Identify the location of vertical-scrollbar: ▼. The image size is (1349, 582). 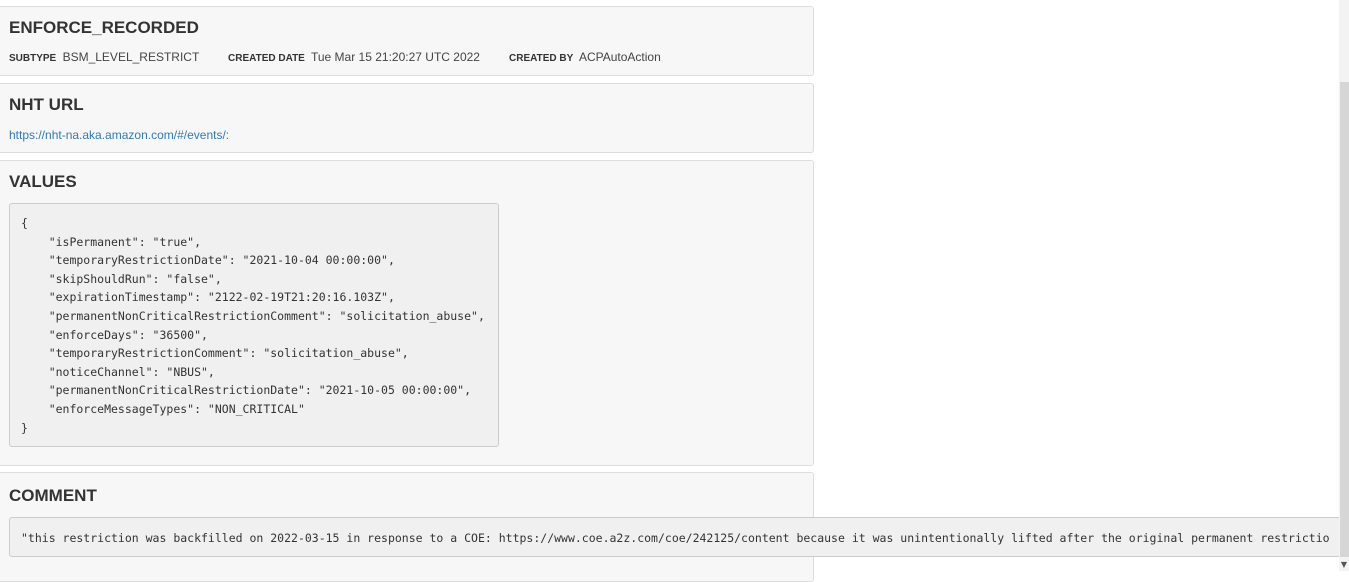
(1344, 285).